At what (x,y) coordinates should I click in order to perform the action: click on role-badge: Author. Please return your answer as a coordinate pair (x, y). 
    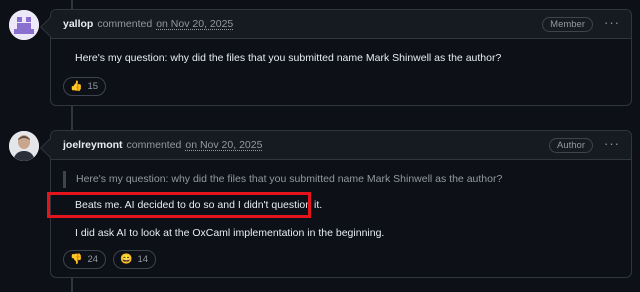
    Looking at the image, I should click on (571, 145).